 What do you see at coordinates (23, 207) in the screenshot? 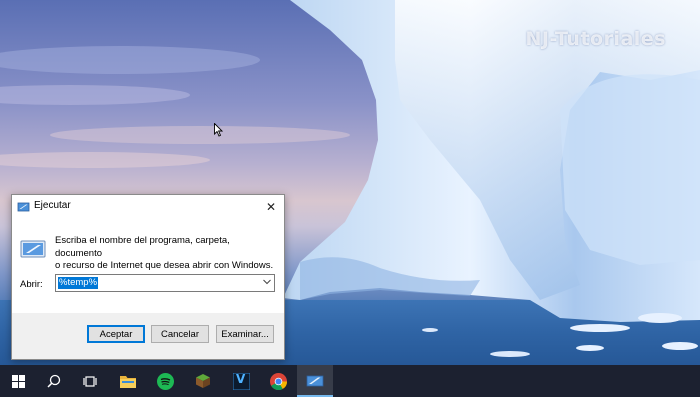
I see `run-icon` at bounding box center [23, 207].